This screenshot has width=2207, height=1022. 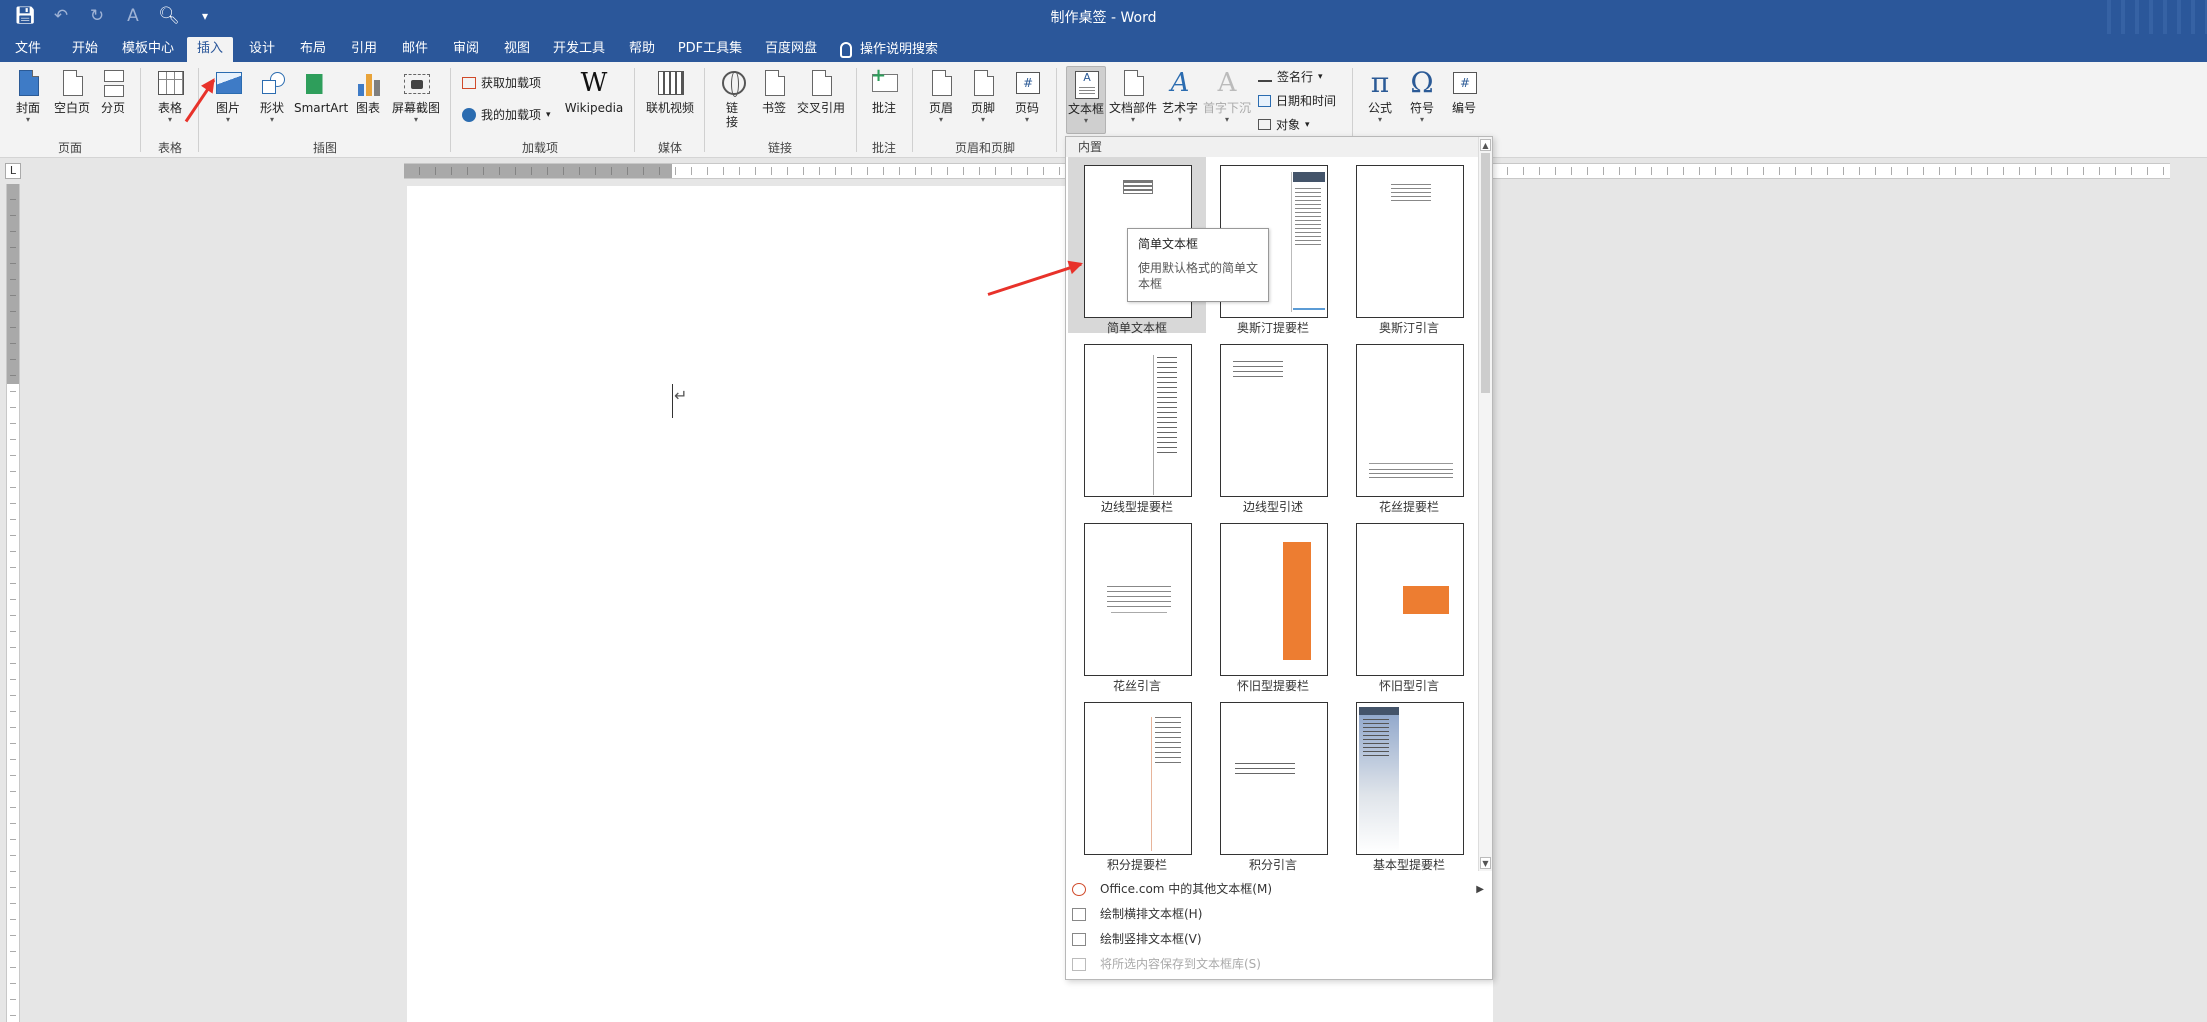 I want to click on header-button: 页眉 ▾, so click(x=941, y=96).